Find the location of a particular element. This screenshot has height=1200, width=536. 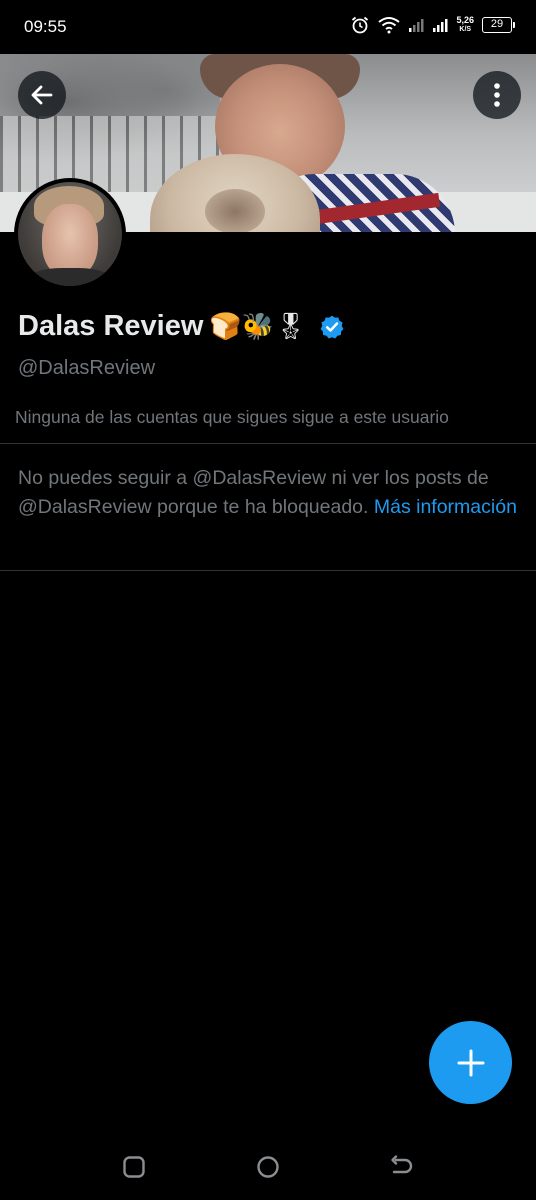

avatar is located at coordinates (70, 234).